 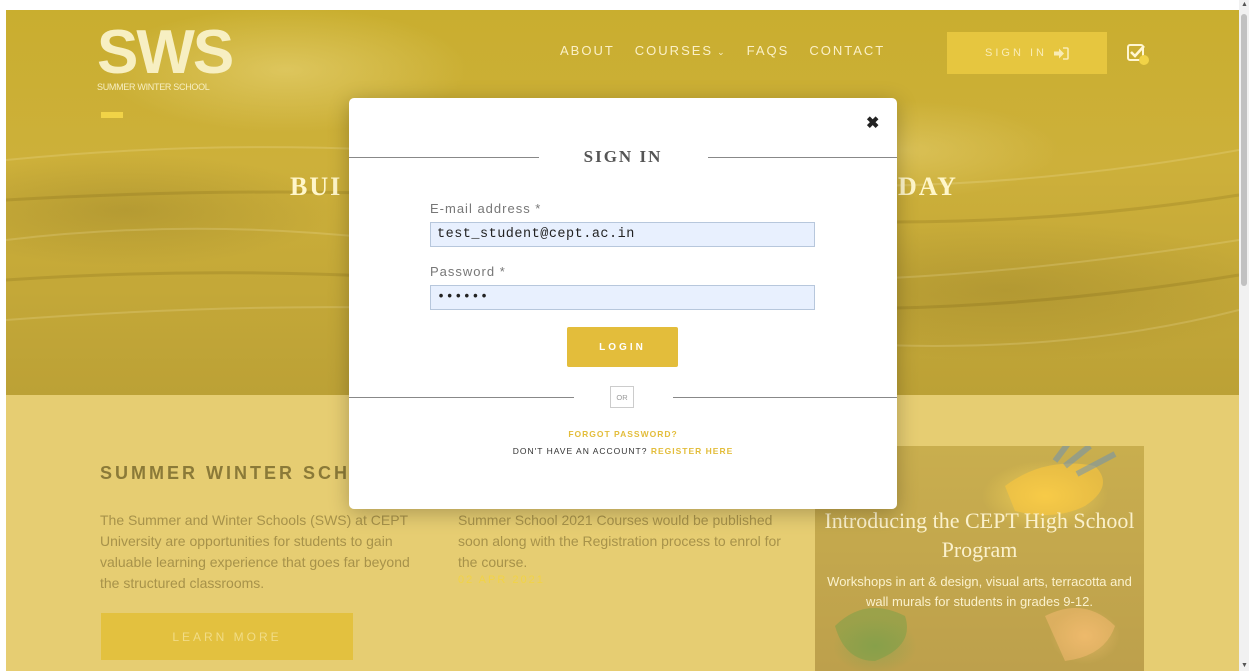 What do you see at coordinates (623, 434) in the screenshot?
I see `forgot-password-link: FORGOT PASSWORD?` at bounding box center [623, 434].